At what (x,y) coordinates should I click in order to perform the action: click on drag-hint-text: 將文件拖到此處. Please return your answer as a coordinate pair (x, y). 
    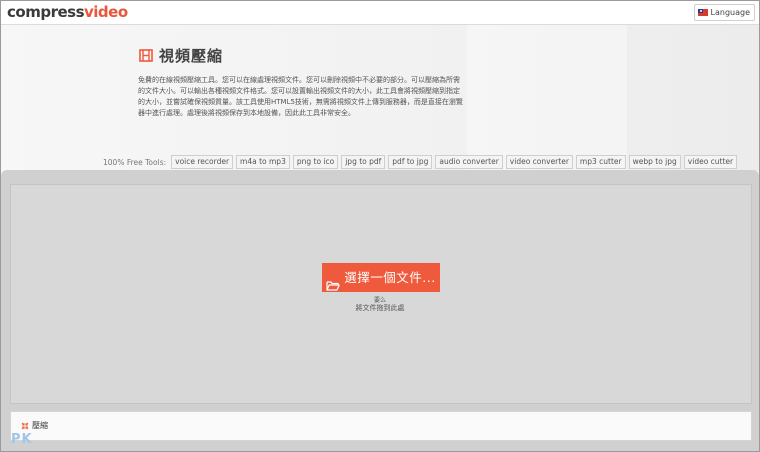
    Looking at the image, I should click on (380, 308).